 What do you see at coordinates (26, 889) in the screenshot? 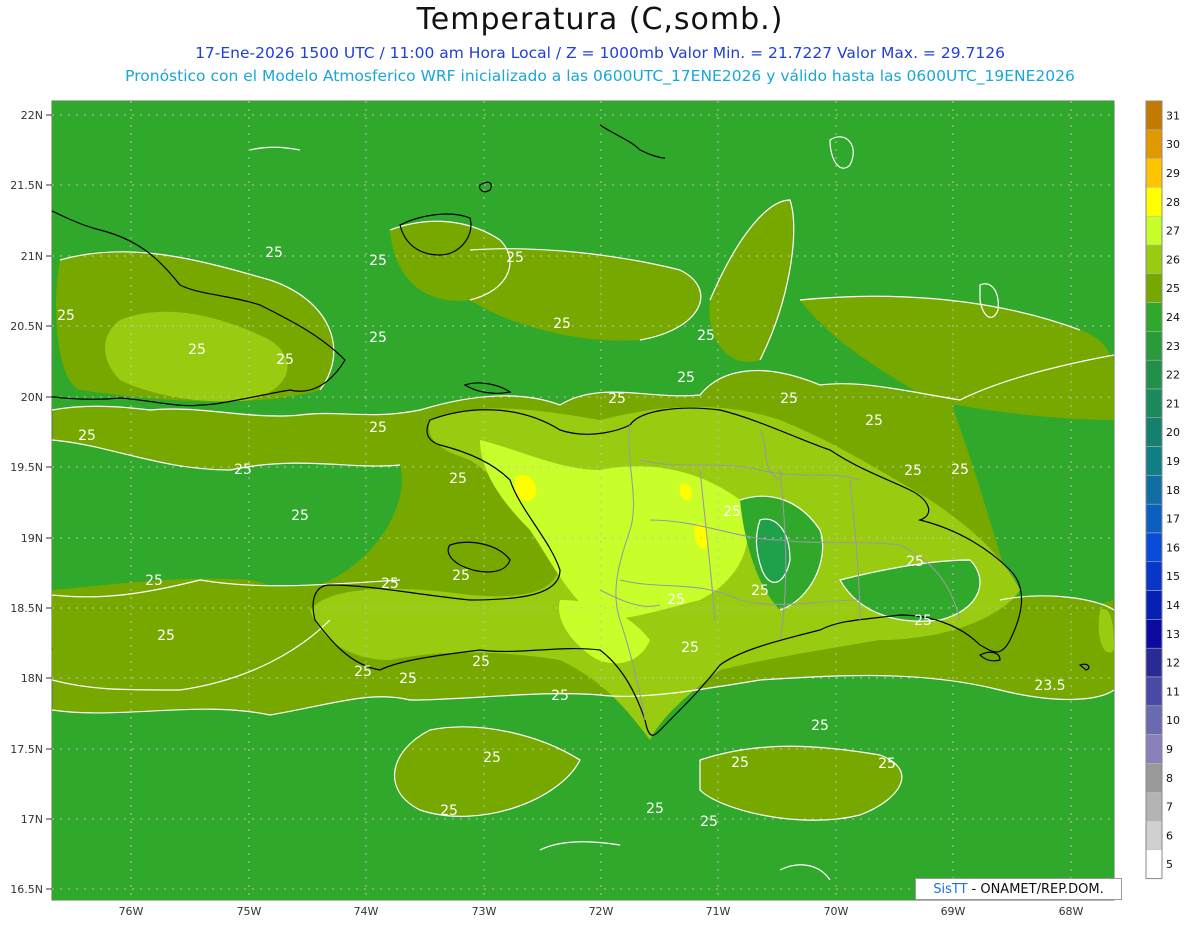
I see `lat-label: 16.5N` at bounding box center [26, 889].